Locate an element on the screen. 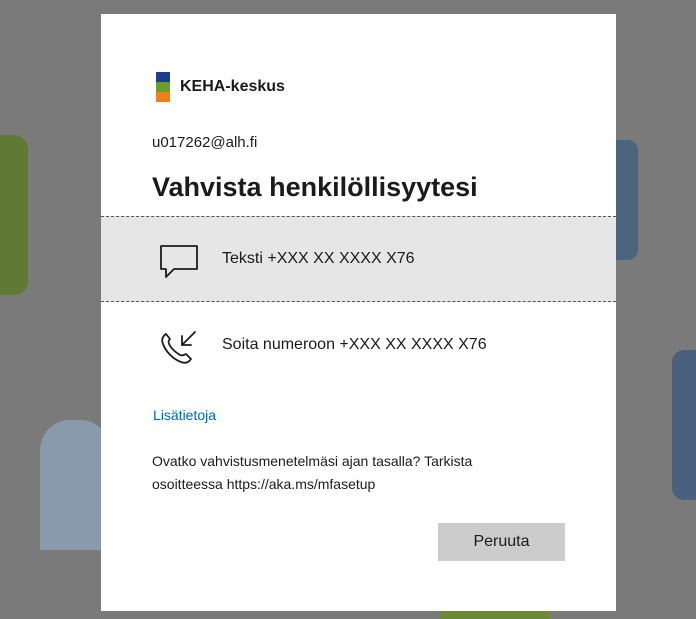 Image resolution: width=696 pixels, height=619 pixels. page-title: Vahvista henkilöllisyytesi is located at coordinates (315, 187).